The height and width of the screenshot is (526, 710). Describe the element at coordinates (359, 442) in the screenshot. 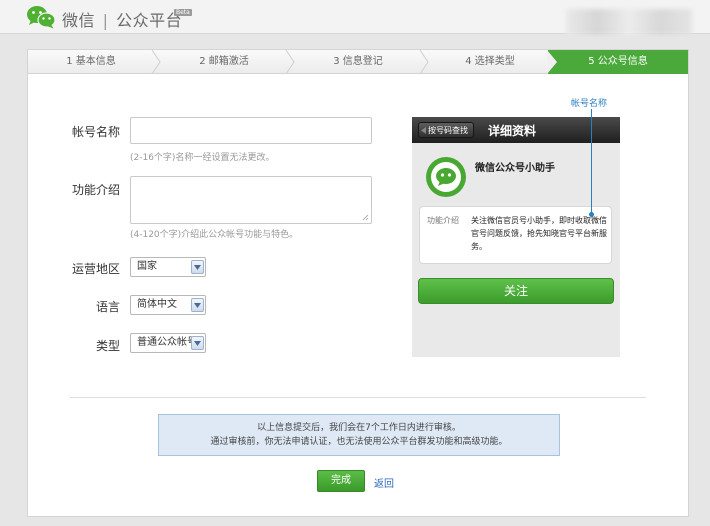

I see `notice-line-2: 通过审核前，你无法申请认证，也无法使用公众平台群发功能和高级功能。` at that location.